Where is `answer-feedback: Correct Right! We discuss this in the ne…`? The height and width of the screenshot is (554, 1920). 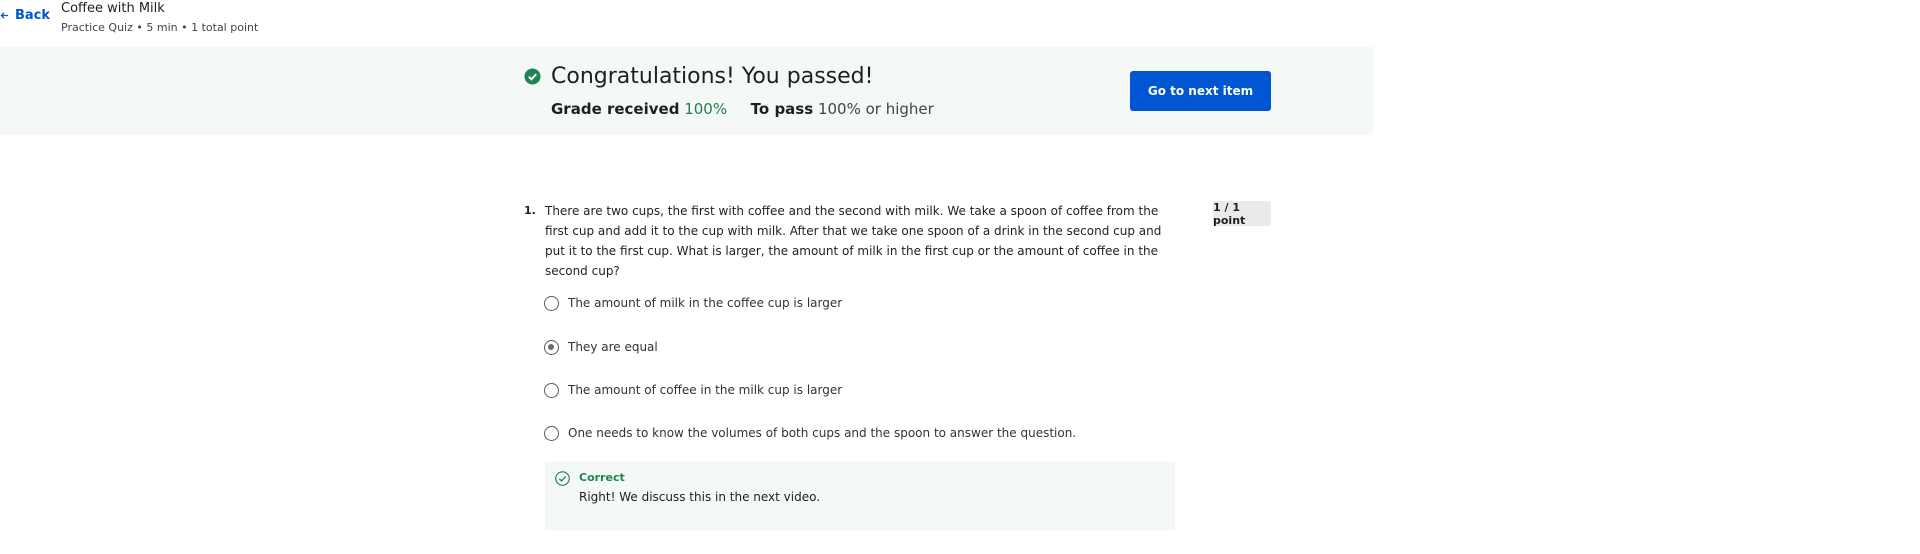 answer-feedback: Correct Right! We discuss this in the ne… is located at coordinates (860, 496).